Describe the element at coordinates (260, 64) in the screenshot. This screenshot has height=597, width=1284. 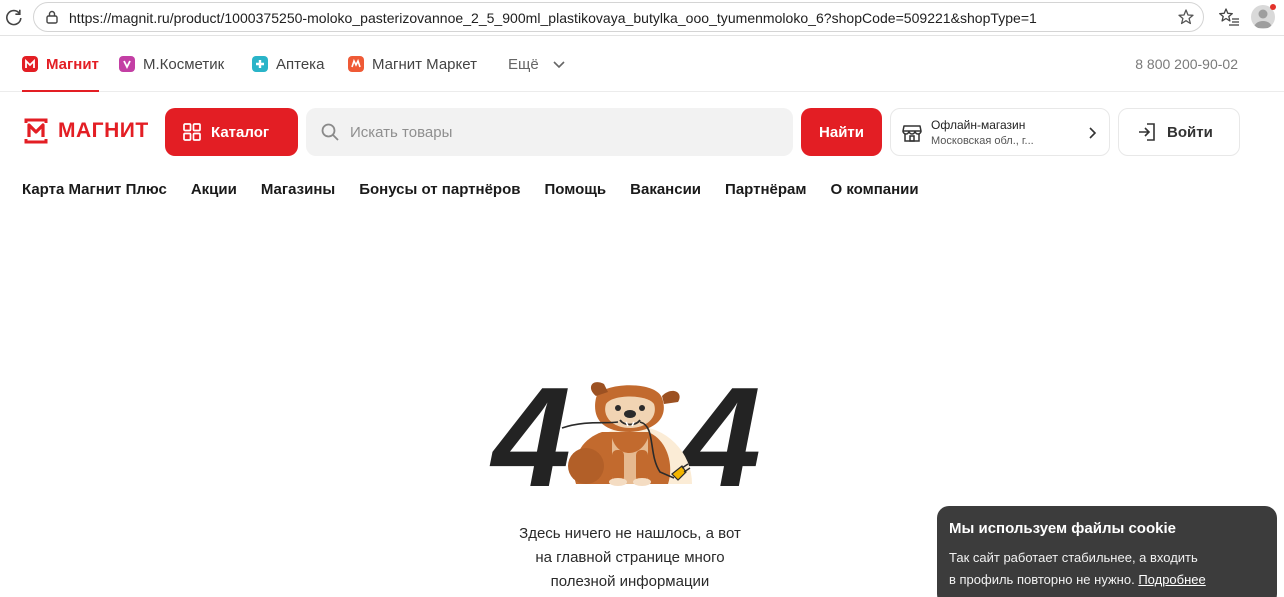
I see `apteka-icon` at that location.